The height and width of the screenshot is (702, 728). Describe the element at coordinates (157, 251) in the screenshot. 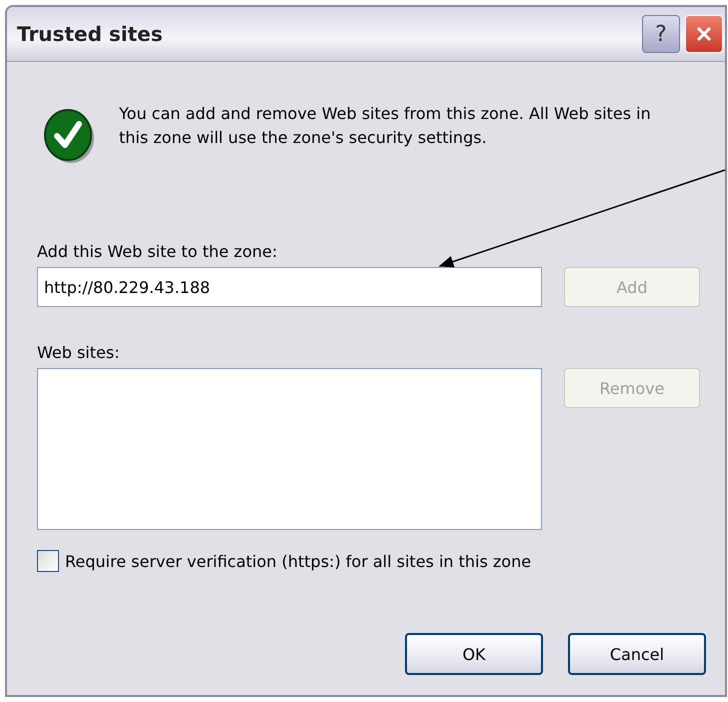

I see `field-label: Add this Web site to the zone:` at that location.